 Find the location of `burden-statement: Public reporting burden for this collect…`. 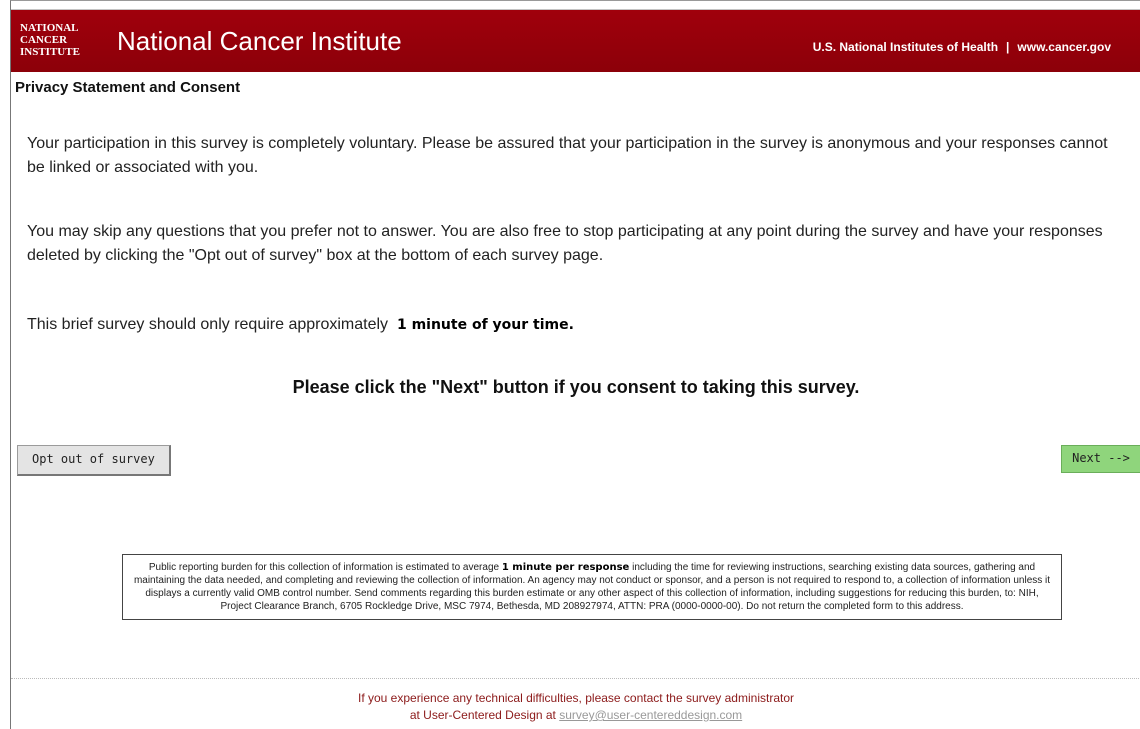

burden-statement: Public reporting burden for this collect… is located at coordinates (592, 587).